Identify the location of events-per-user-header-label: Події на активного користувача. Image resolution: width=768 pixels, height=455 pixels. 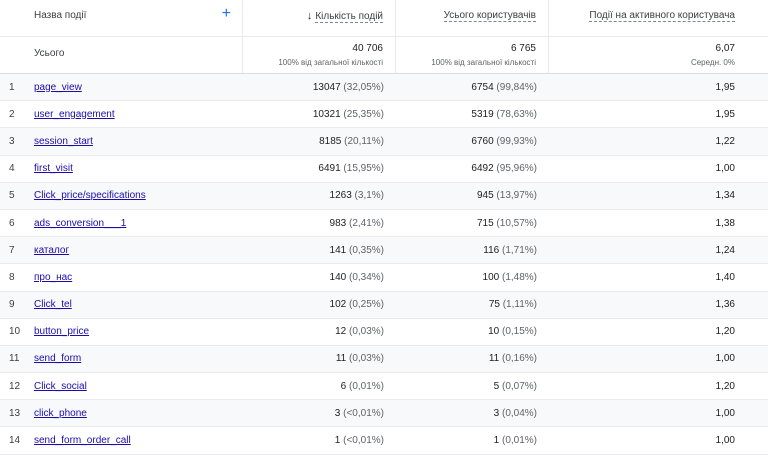
(662, 16).